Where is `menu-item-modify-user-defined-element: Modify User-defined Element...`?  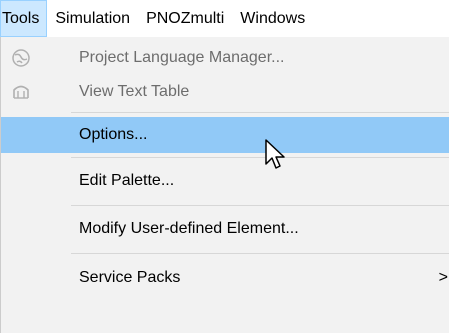 menu-item-modify-user-defined-element: Modify User-defined Element... is located at coordinates (225, 229).